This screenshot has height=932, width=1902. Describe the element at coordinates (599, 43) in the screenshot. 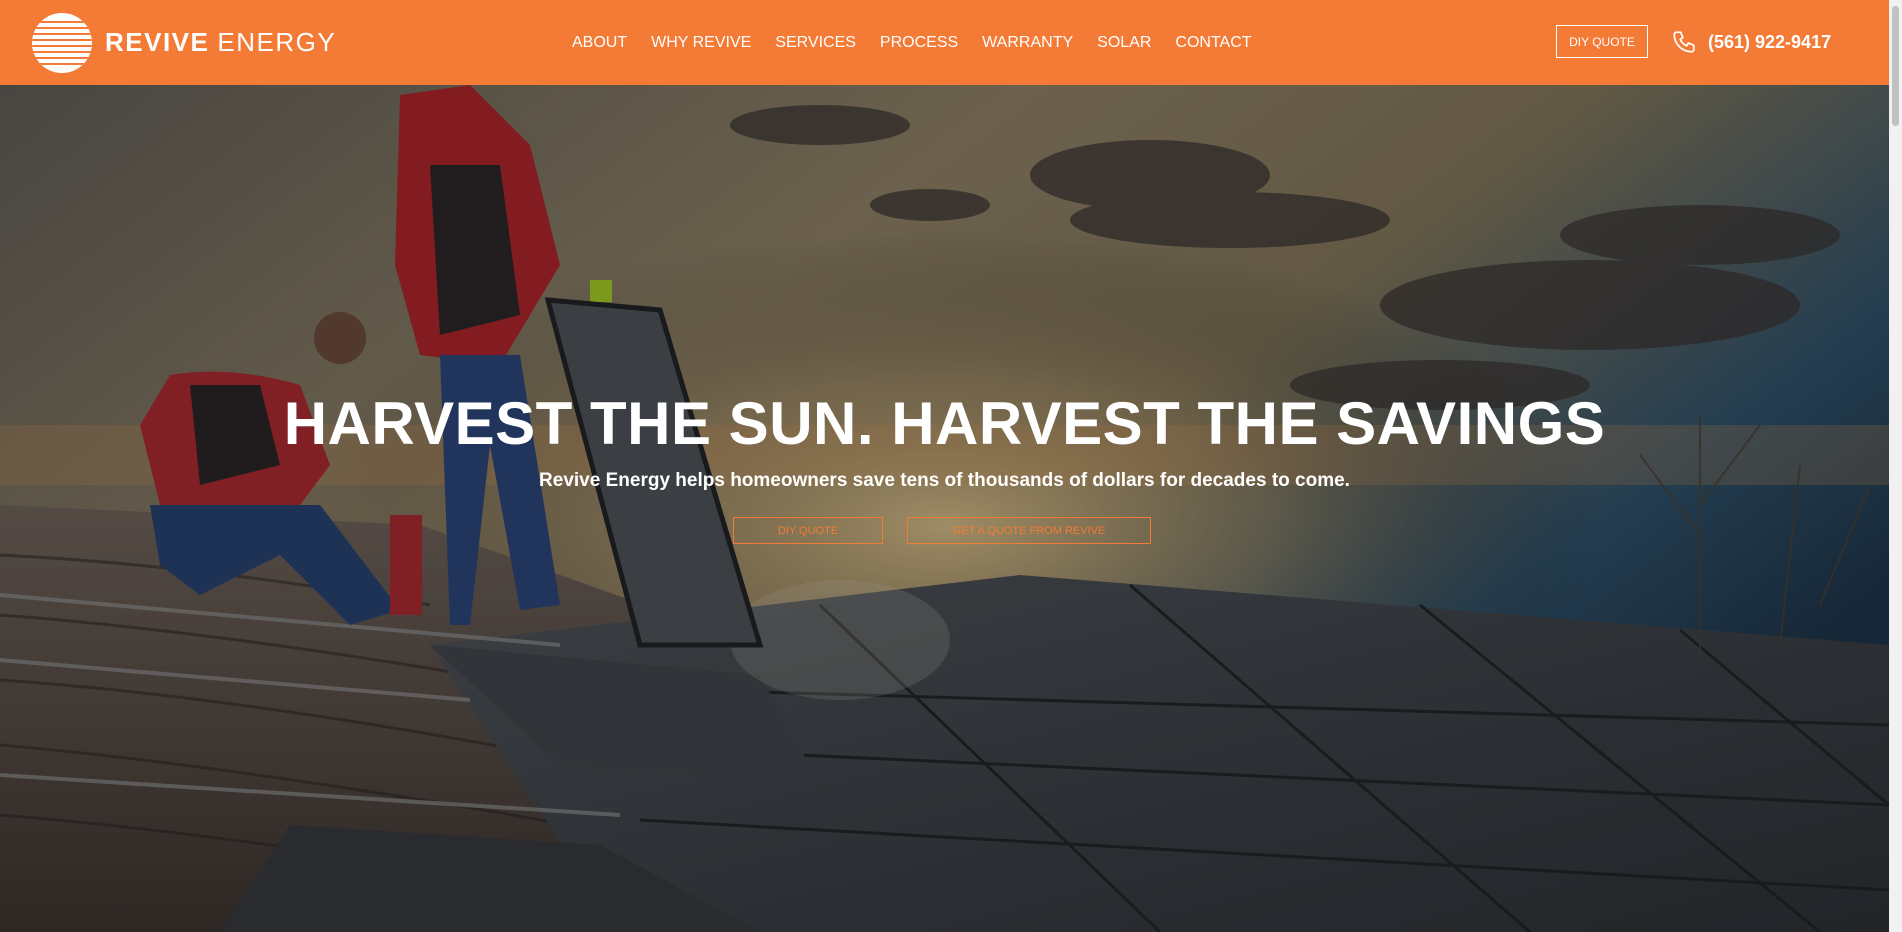

I see `nav-item-about: ABOUT` at that location.